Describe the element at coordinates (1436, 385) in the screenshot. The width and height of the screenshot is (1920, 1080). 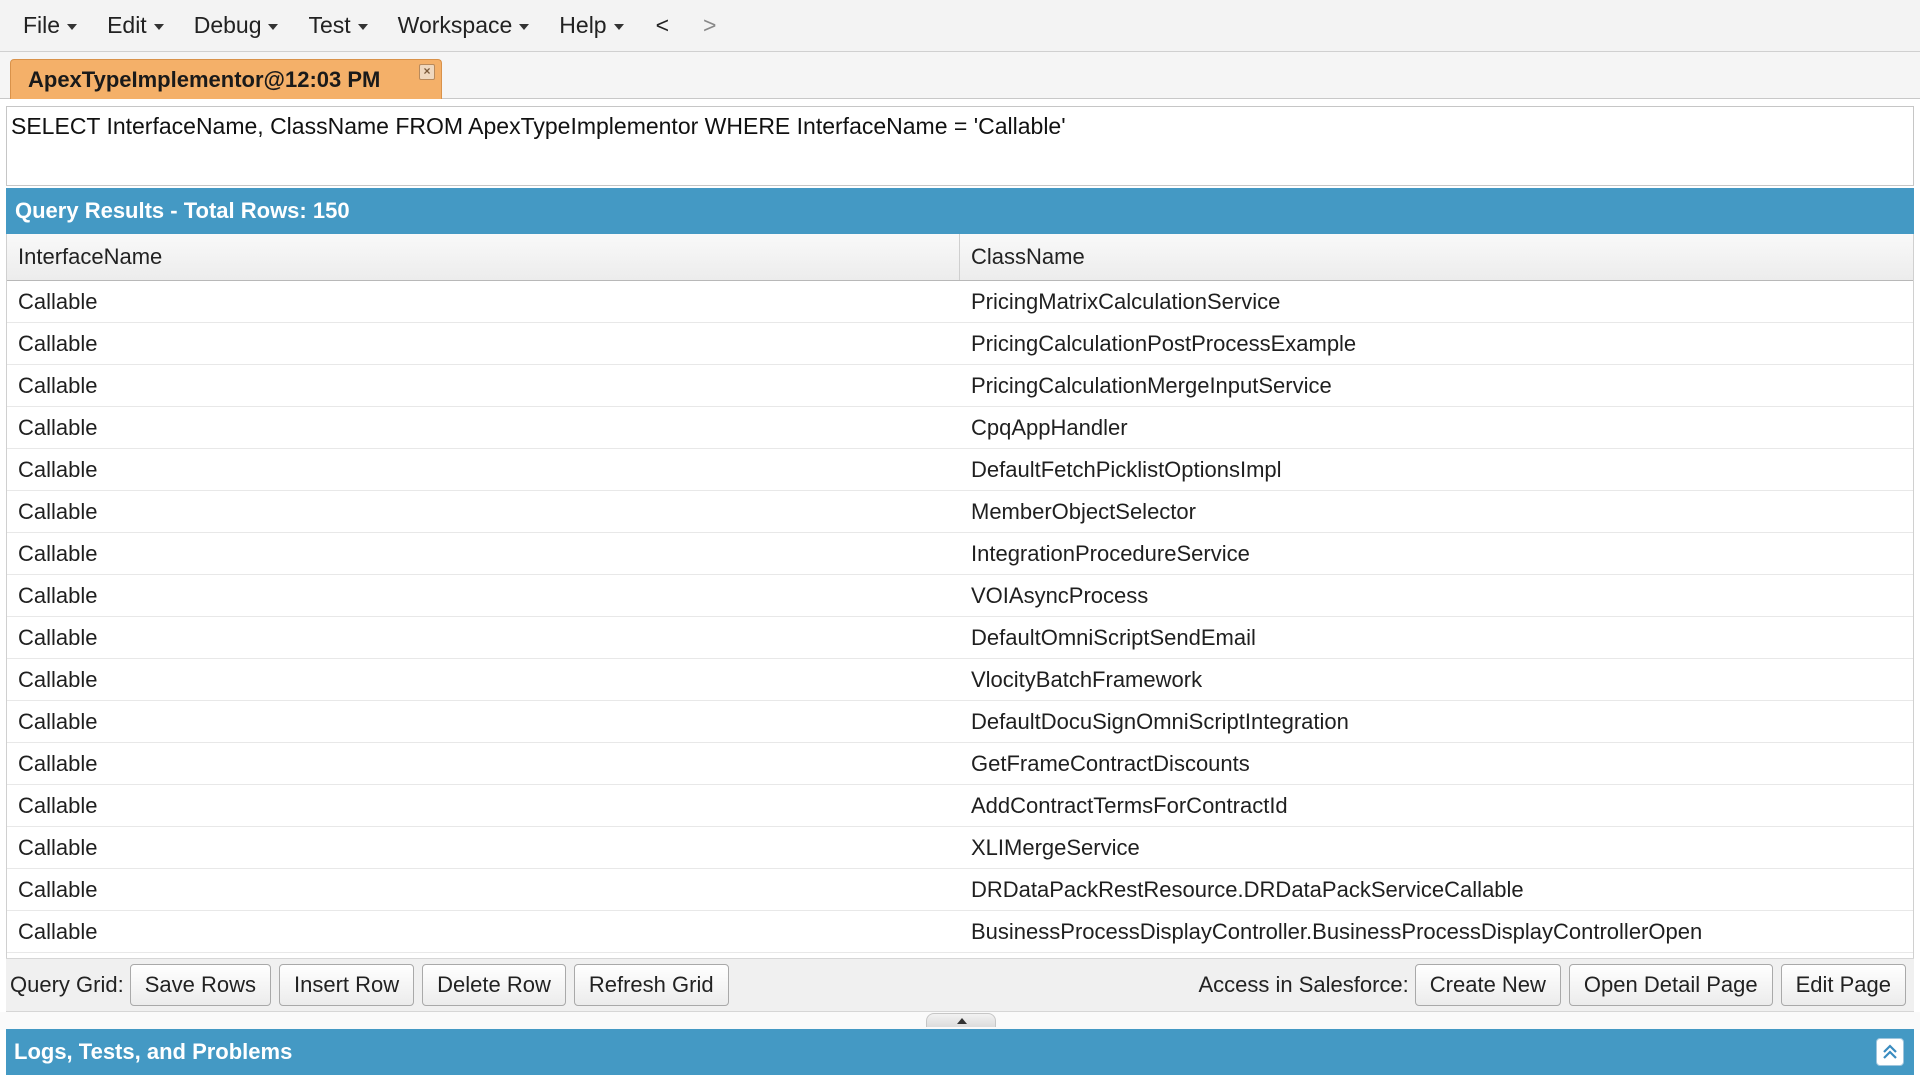
I see `cell-classname: PricingCalculationMergeInputService` at that location.